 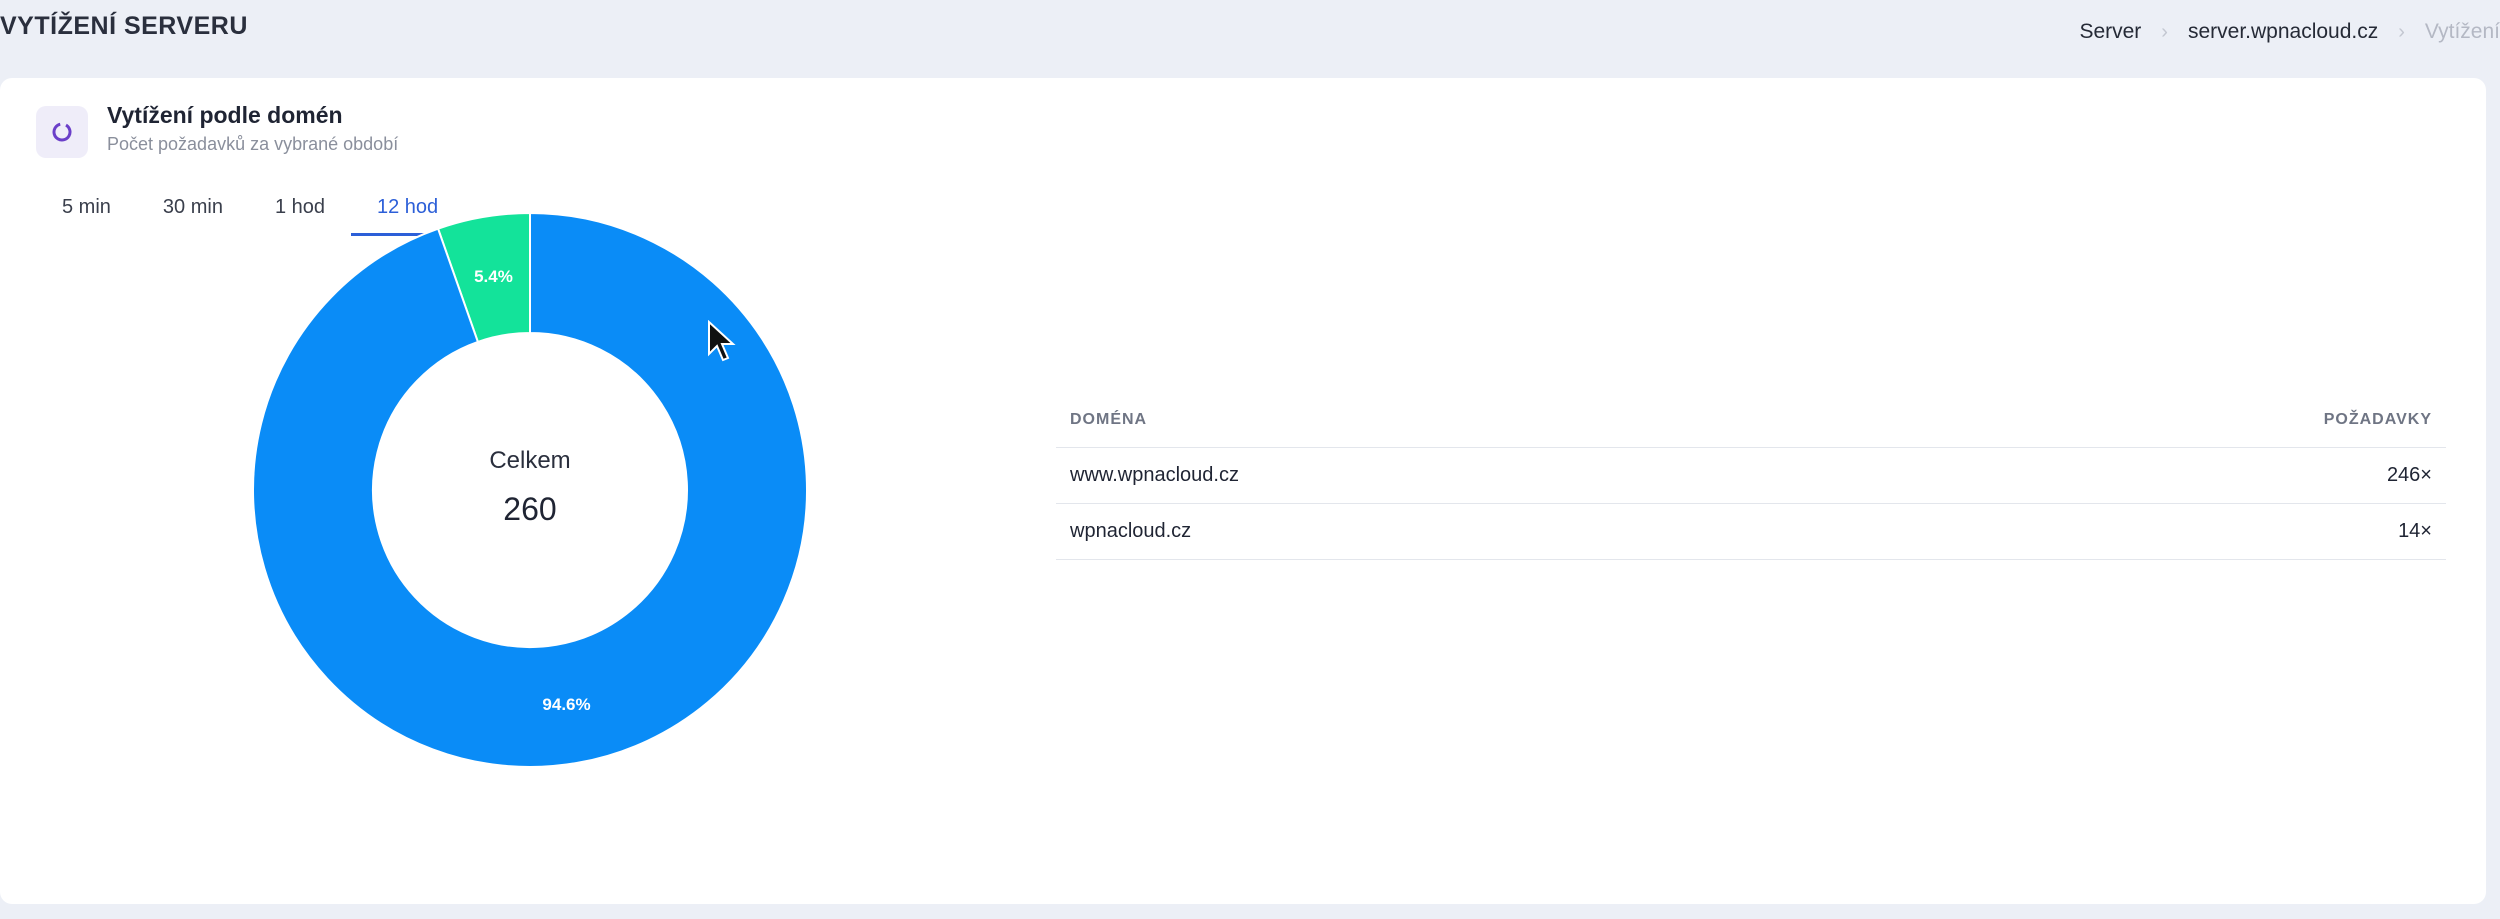 I want to click on column-header-requests: POŽADAVKY, so click(x=2378, y=420).